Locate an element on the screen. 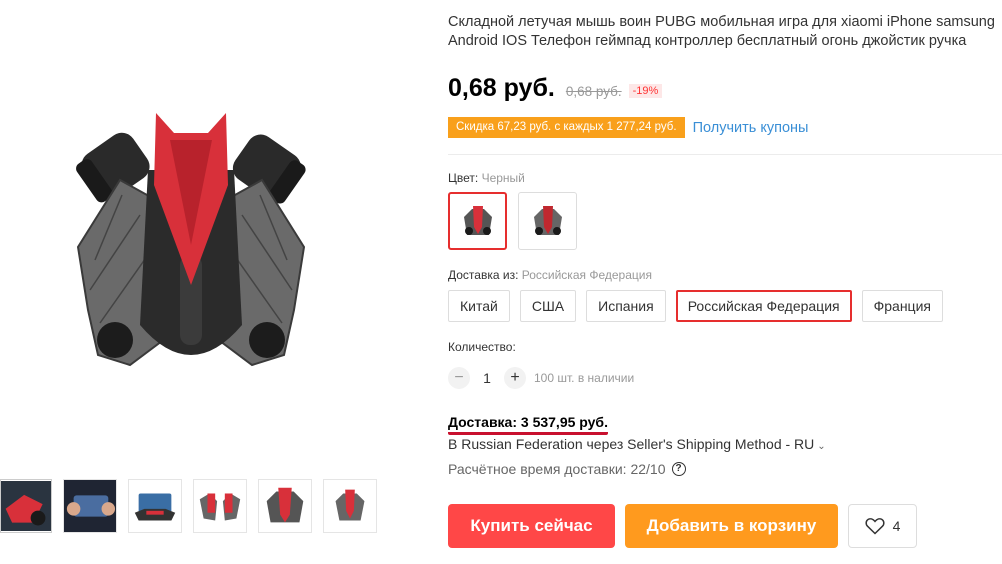 The height and width of the screenshot is (564, 1002). ship-option-spain: Испания is located at coordinates (626, 306).